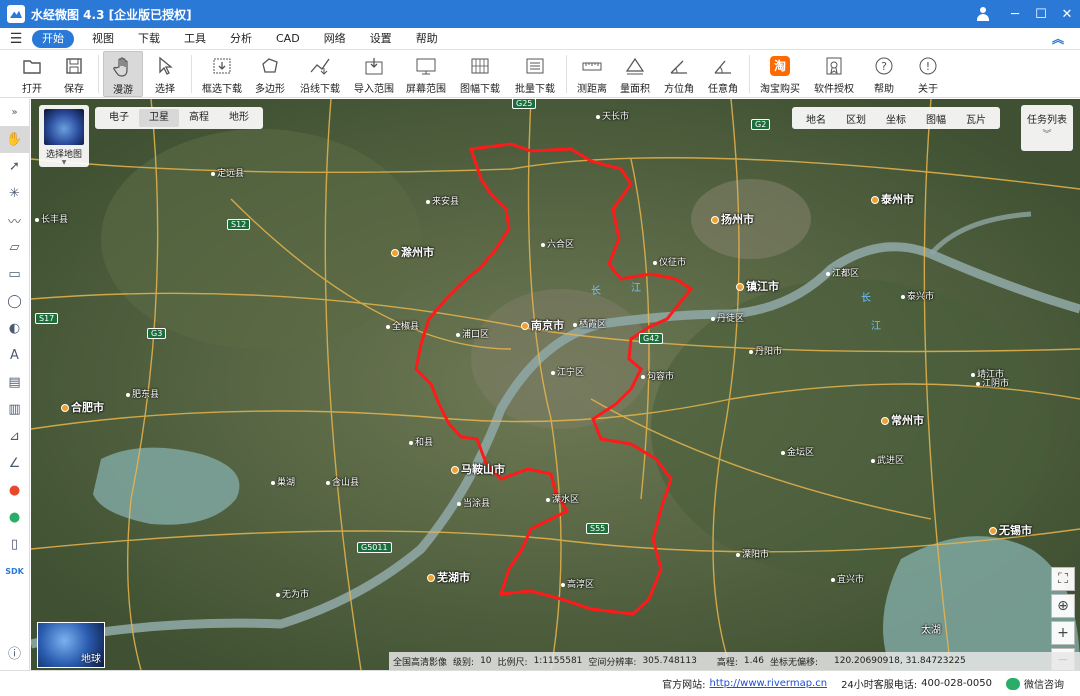 The image size is (1080, 696). Describe the element at coordinates (239, 118) in the screenshot. I see `tab-terrain: 地形` at that location.